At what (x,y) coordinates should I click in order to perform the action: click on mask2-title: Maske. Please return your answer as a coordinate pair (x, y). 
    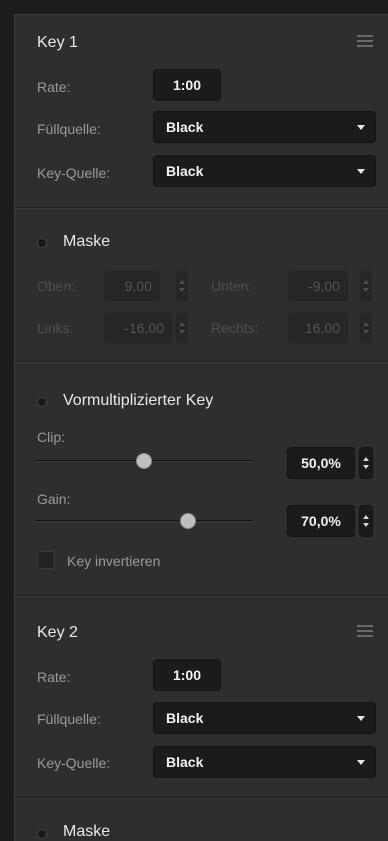
    Looking at the image, I should click on (87, 831).